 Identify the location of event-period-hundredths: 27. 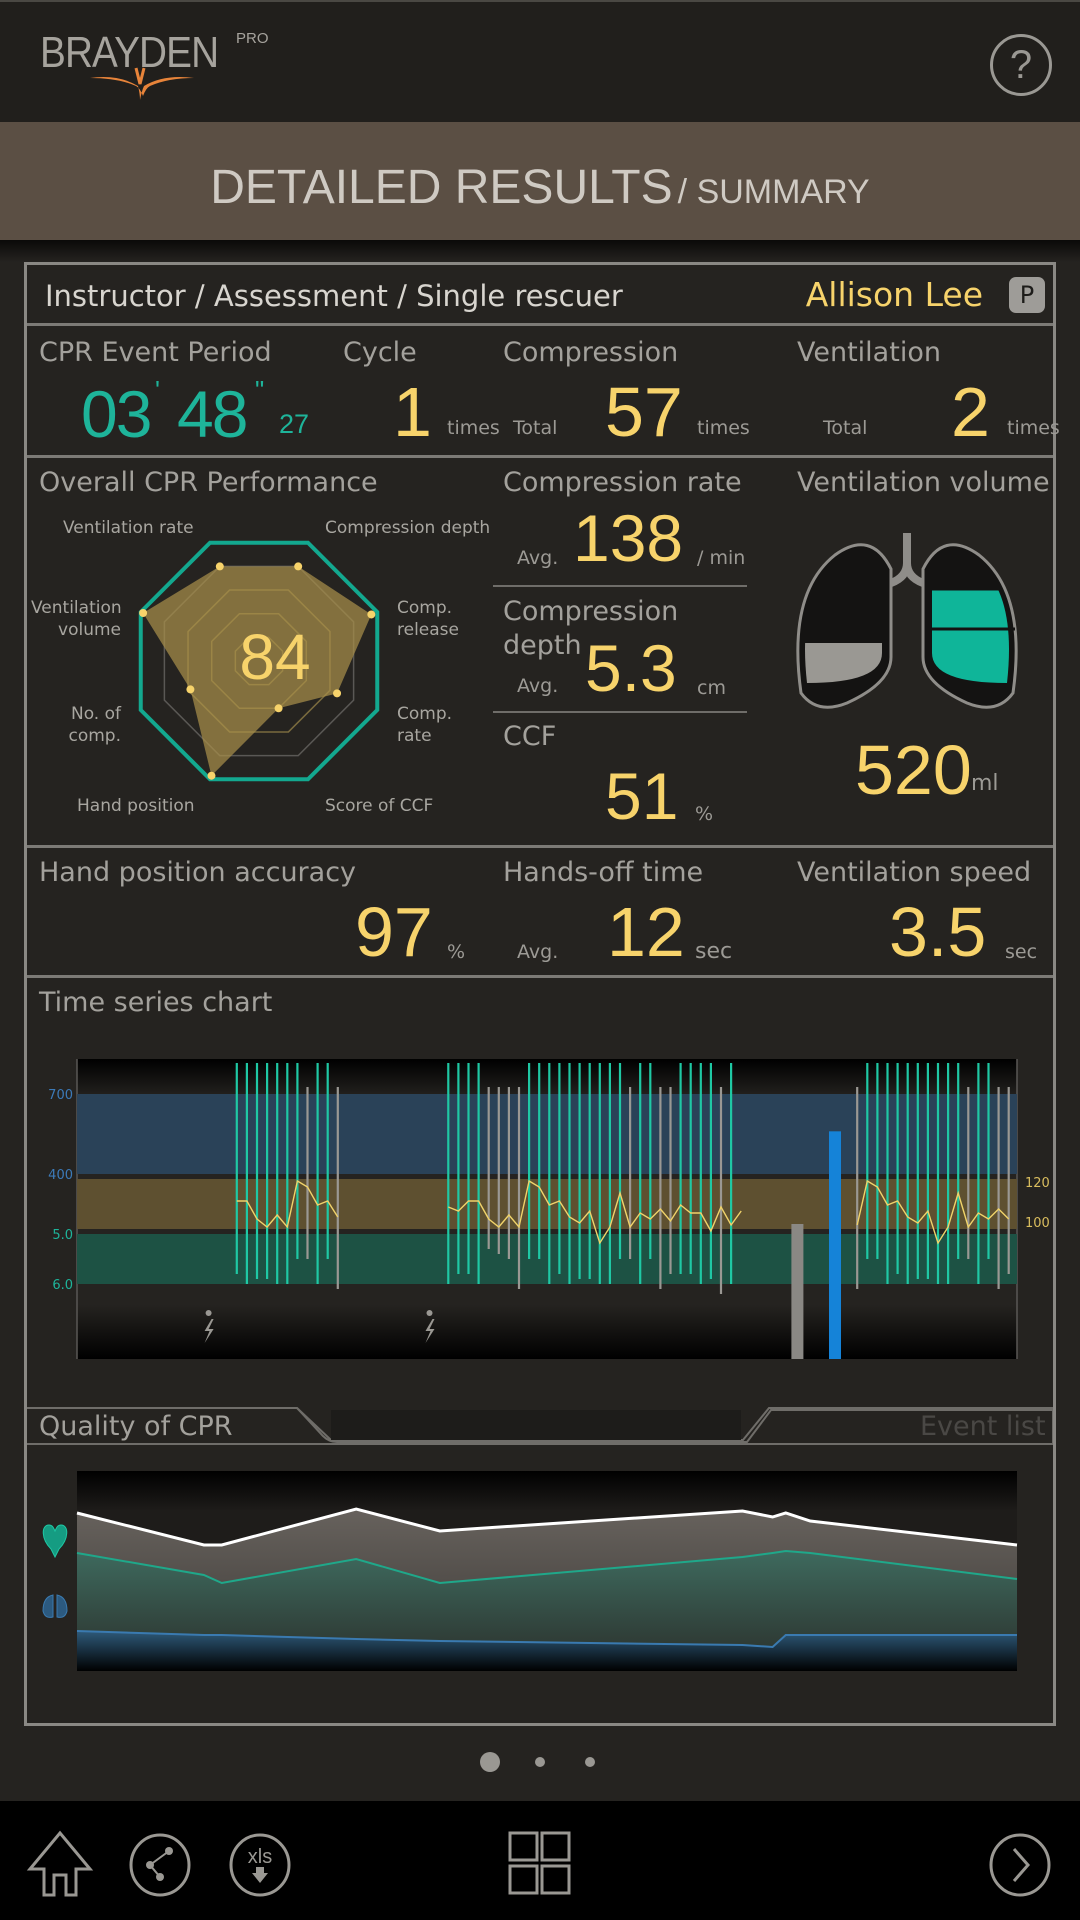
(294, 424).